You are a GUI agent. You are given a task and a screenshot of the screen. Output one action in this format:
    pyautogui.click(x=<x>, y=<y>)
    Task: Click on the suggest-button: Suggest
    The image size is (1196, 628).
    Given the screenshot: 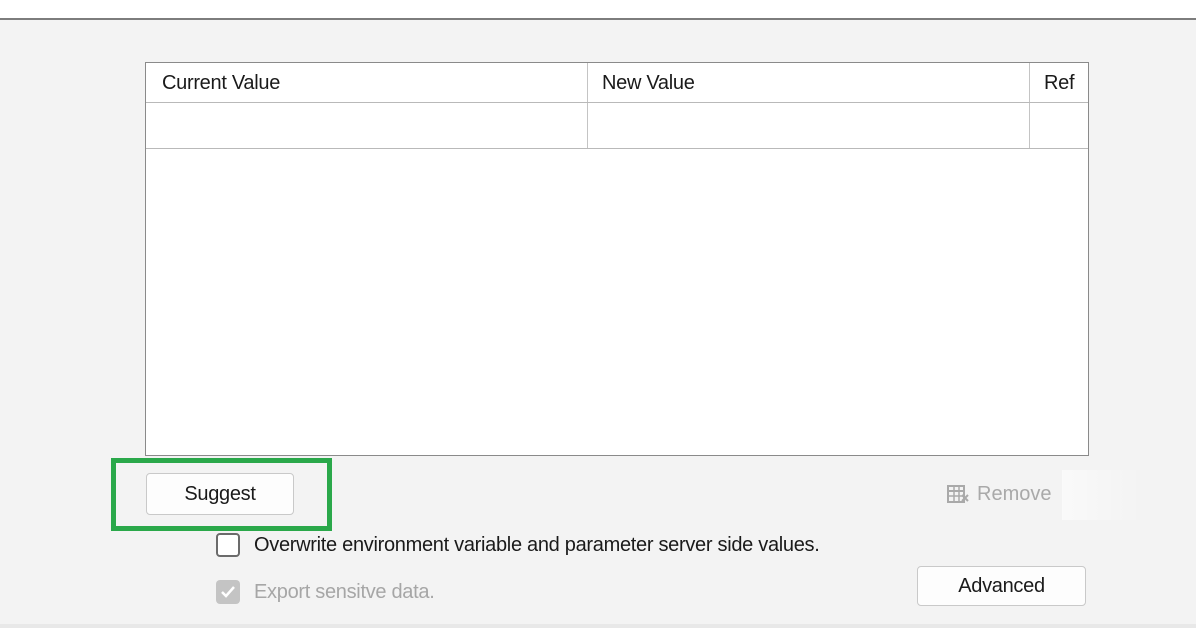 What is the action you would take?
    pyautogui.click(x=220, y=494)
    